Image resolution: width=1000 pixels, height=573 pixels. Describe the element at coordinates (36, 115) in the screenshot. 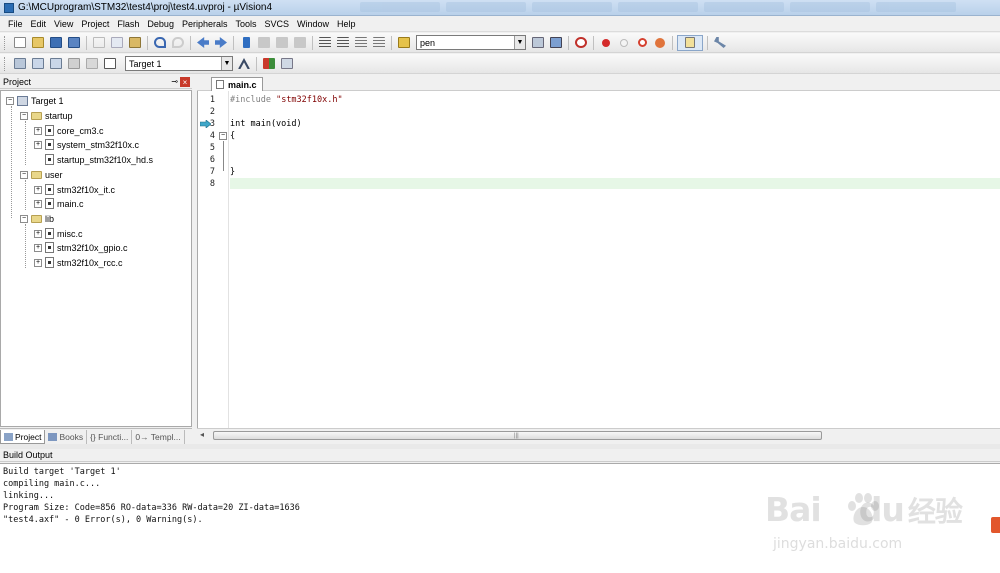

I see `folder-icon` at that location.